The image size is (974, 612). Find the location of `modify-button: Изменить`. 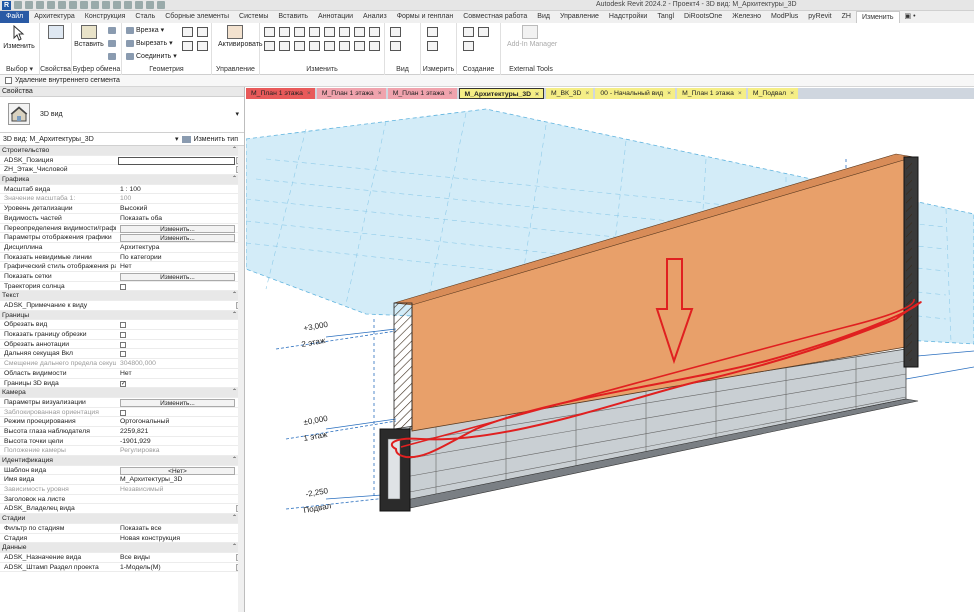

modify-button: Изменить is located at coordinates (19, 37).